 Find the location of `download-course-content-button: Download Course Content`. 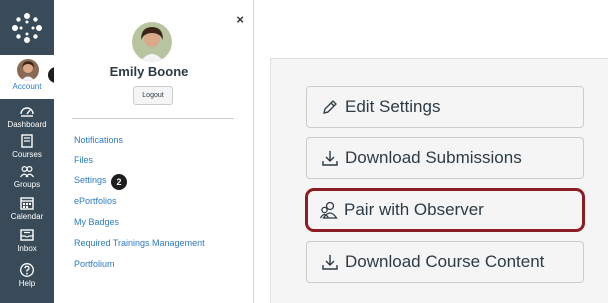

download-course-content-button: Download Course Content is located at coordinates (445, 262).